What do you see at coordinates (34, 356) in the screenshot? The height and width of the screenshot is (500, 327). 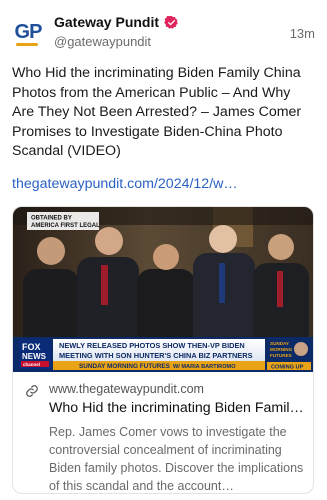 I see `channel-logo-news: NEWS` at bounding box center [34, 356].